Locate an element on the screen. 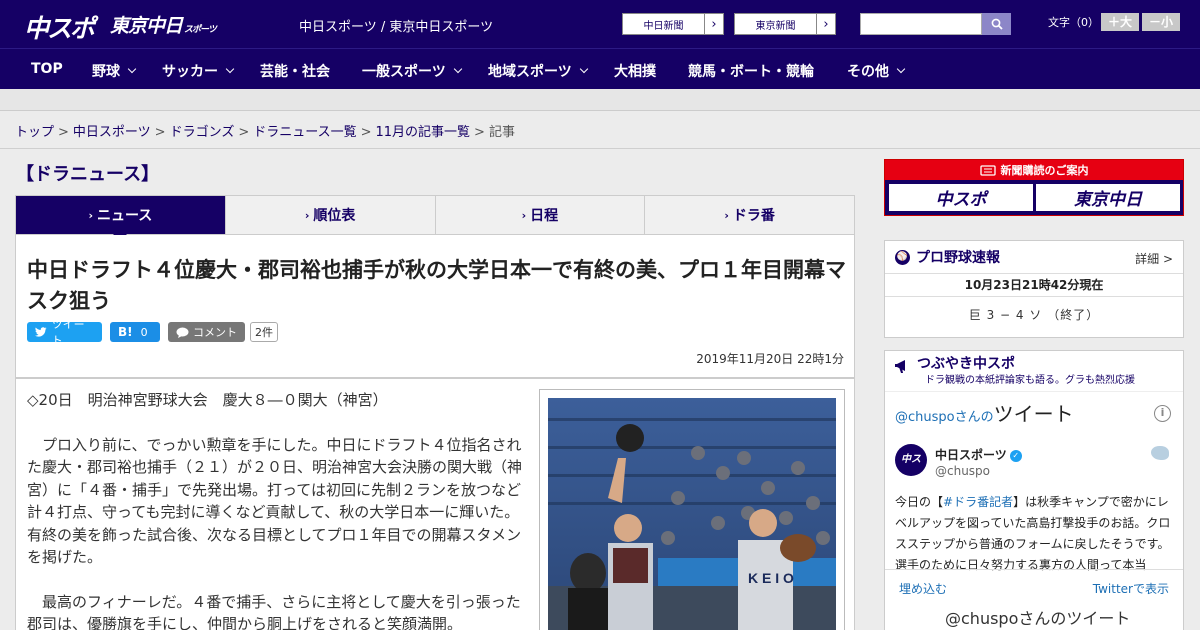 Image resolution: width=1200 pixels, height=630 pixels. nav-sumo: 大相撲 is located at coordinates (635, 71).